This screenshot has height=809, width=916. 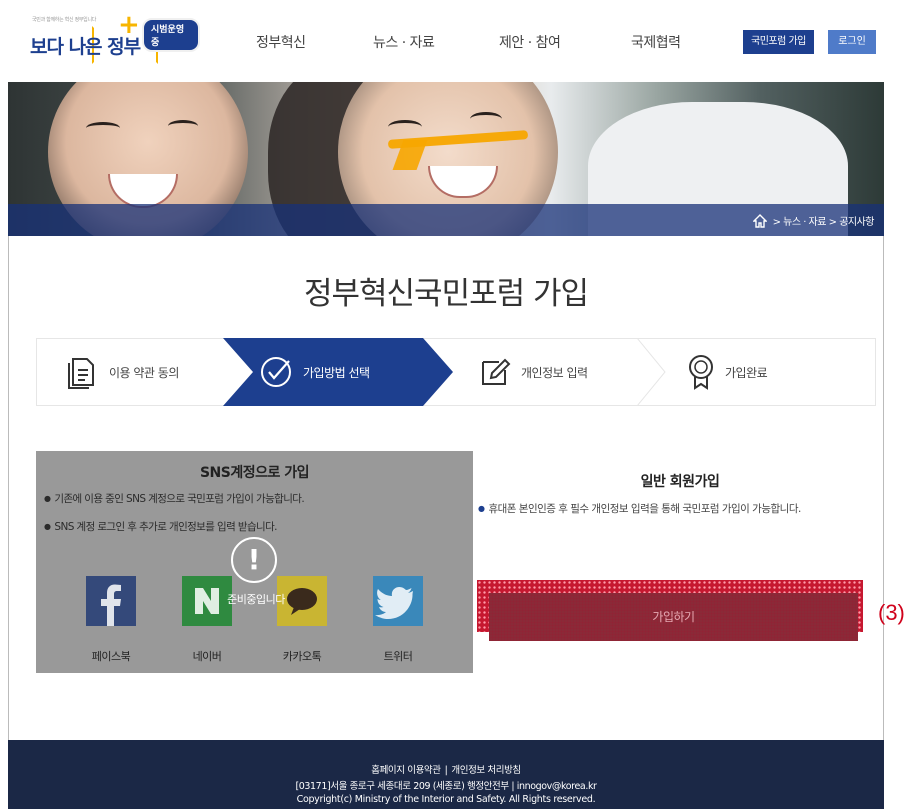 I want to click on step-terms: 이용 약관 동의, so click(x=123, y=372).